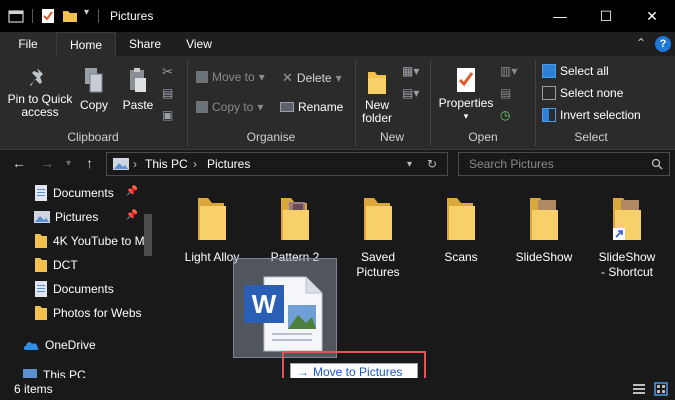 The height and width of the screenshot is (400, 675). I want to click on drag-preview: W, so click(285, 308).